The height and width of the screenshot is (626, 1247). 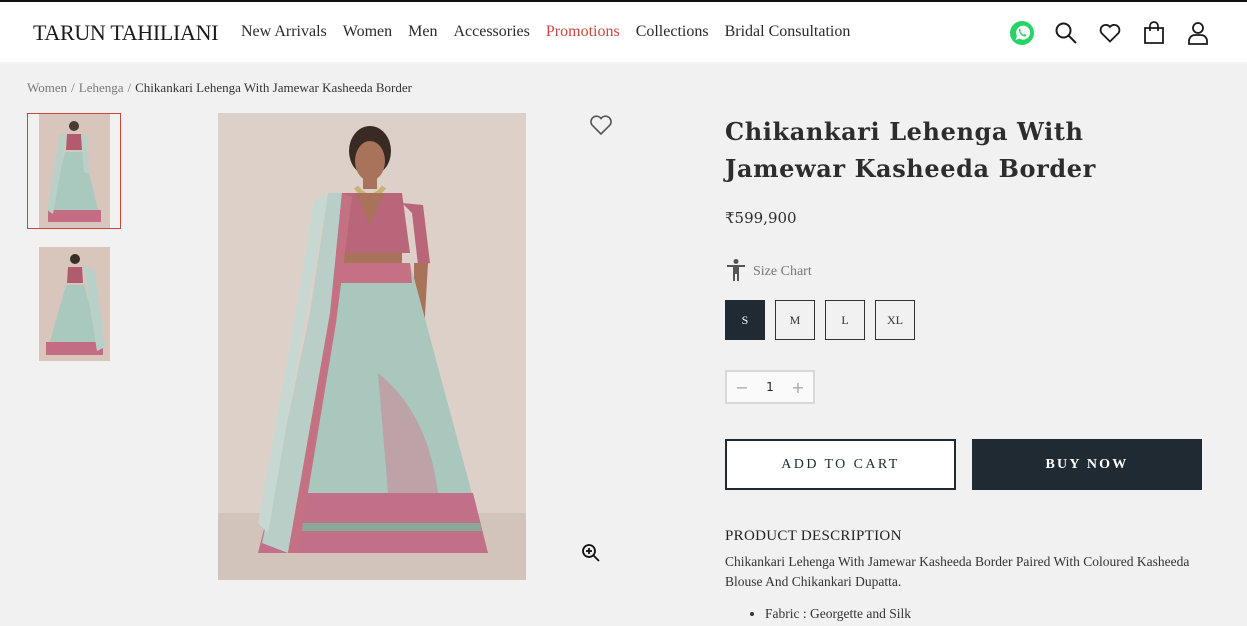 I want to click on wishlist-icon, so click(x=1110, y=33).